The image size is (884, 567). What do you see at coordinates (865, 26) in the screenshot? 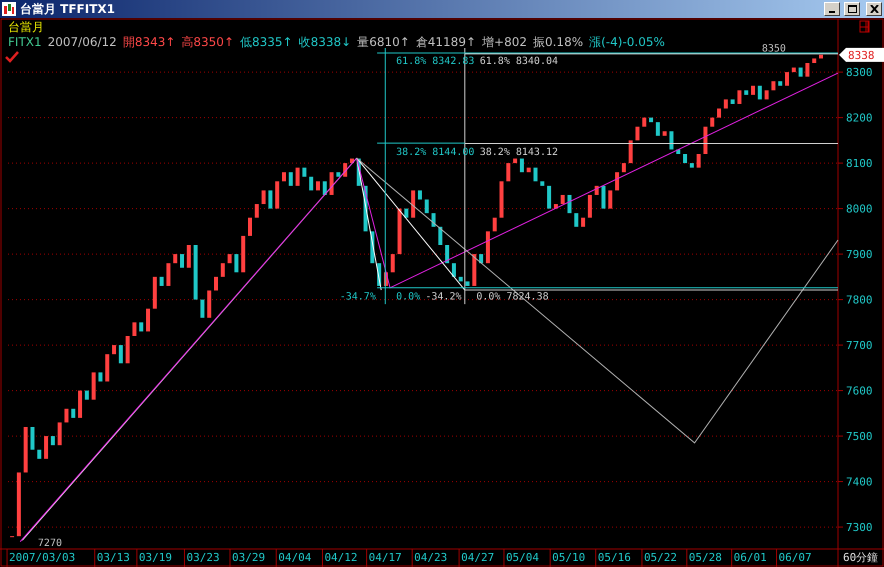
I see `layout-icon` at bounding box center [865, 26].